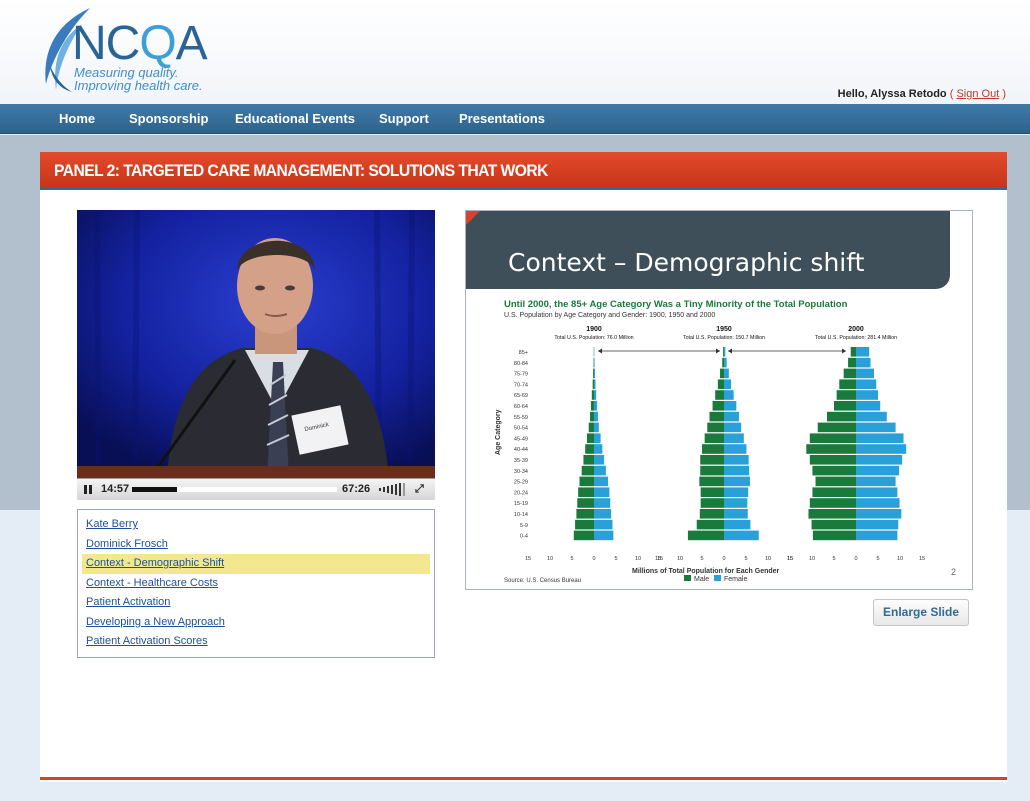 The height and width of the screenshot is (801, 1030). What do you see at coordinates (88, 489) in the screenshot?
I see `pause-icon` at bounding box center [88, 489].